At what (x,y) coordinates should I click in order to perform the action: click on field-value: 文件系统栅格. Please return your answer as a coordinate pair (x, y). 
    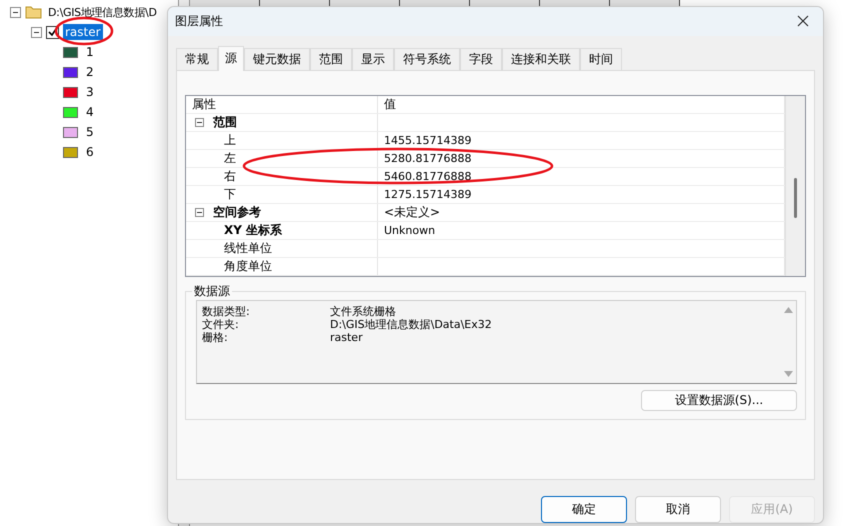
    Looking at the image, I should click on (363, 311).